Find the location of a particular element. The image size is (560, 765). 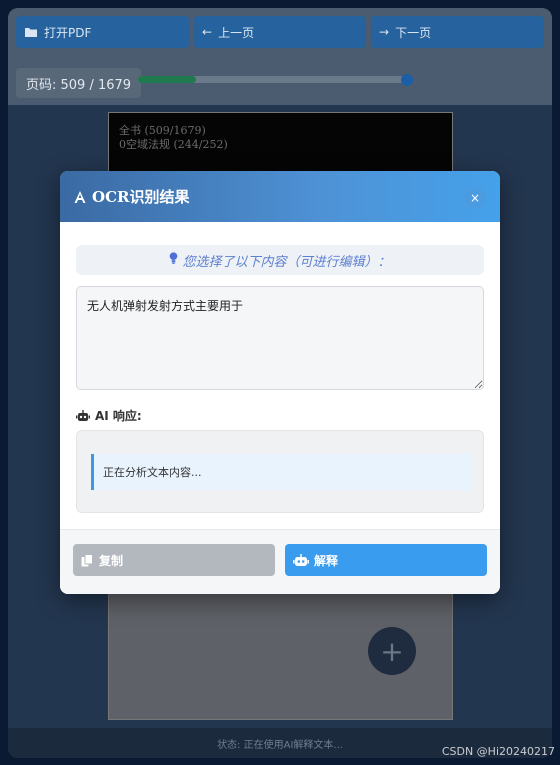

arrow-right-icon: → is located at coordinates (384, 32).